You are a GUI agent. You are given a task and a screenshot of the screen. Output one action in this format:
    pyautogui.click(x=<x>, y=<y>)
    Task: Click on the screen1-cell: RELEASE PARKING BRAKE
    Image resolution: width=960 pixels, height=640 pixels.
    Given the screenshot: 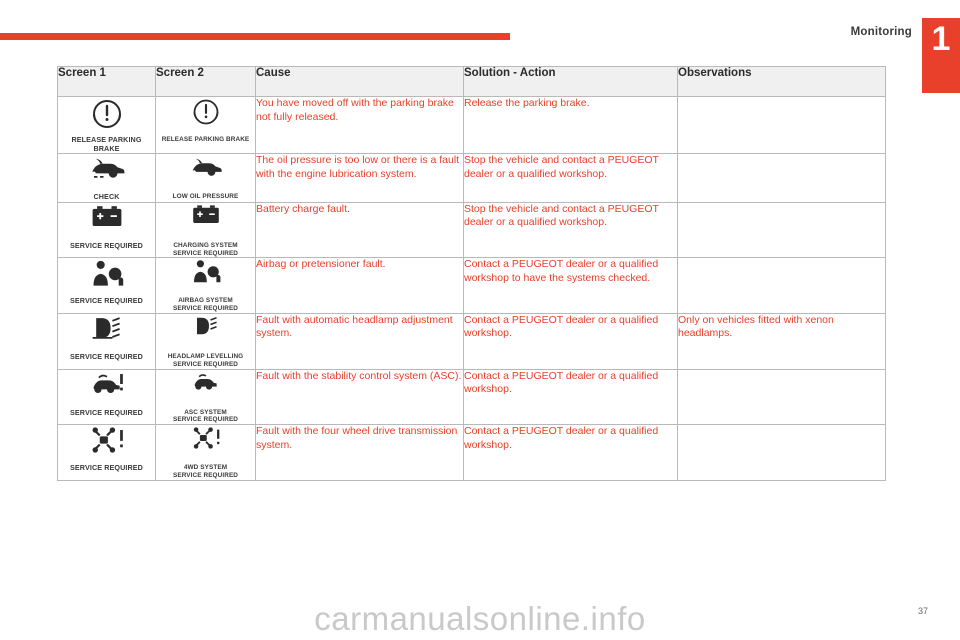 What is the action you would take?
    pyautogui.click(x=106, y=125)
    